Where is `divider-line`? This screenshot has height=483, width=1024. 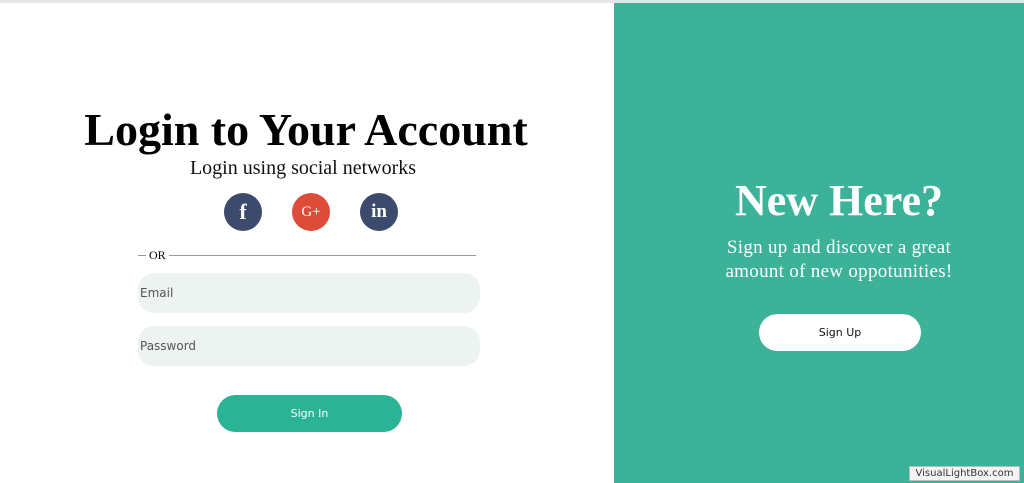 divider-line is located at coordinates (307, 255).